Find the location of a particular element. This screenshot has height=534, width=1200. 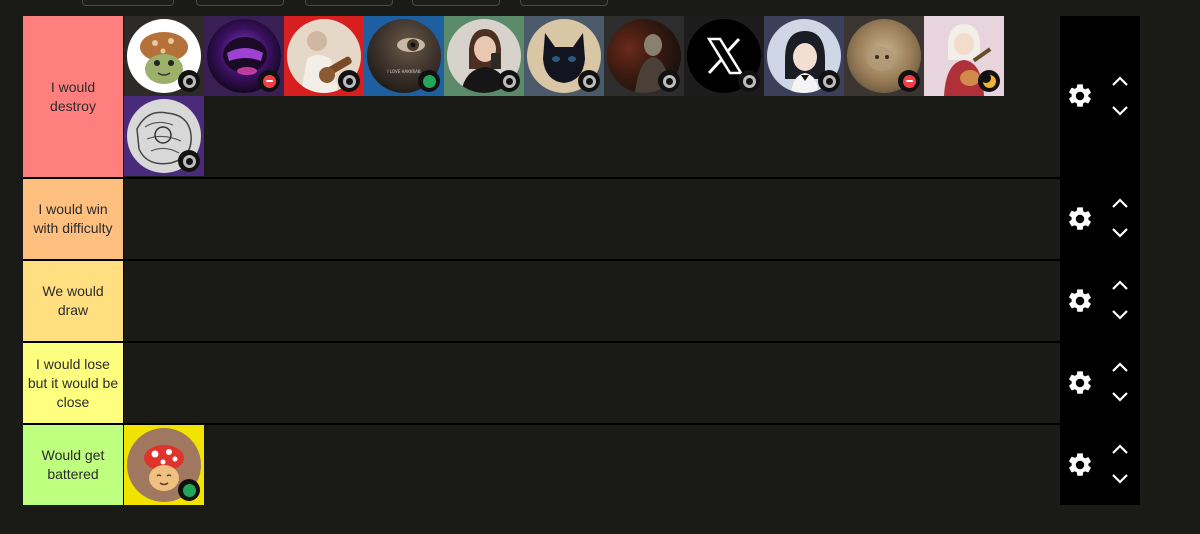

x-logo-avatar is located at coordinates (724, 56).